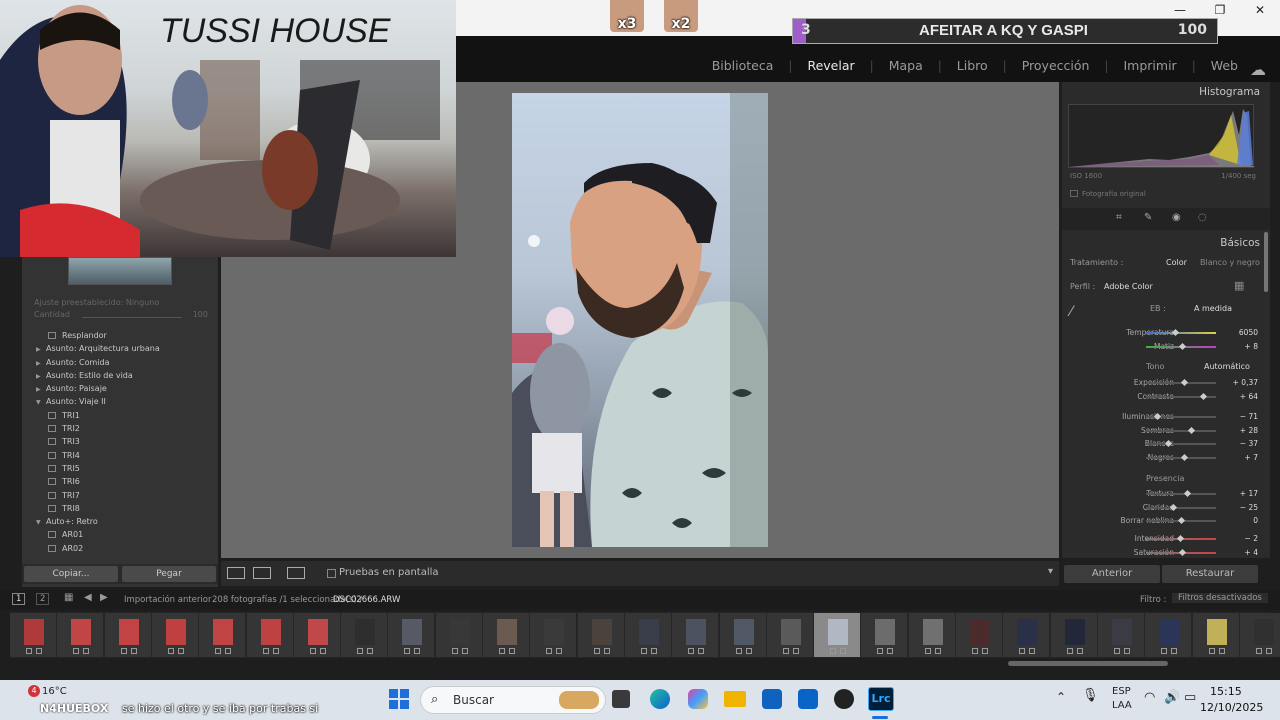 Image resolution: width=1280 pixels, height=720 pixels. Describe the element at coordinates (830, 65) in the screenshot. I see `module-revelar: Revelar` at that location.